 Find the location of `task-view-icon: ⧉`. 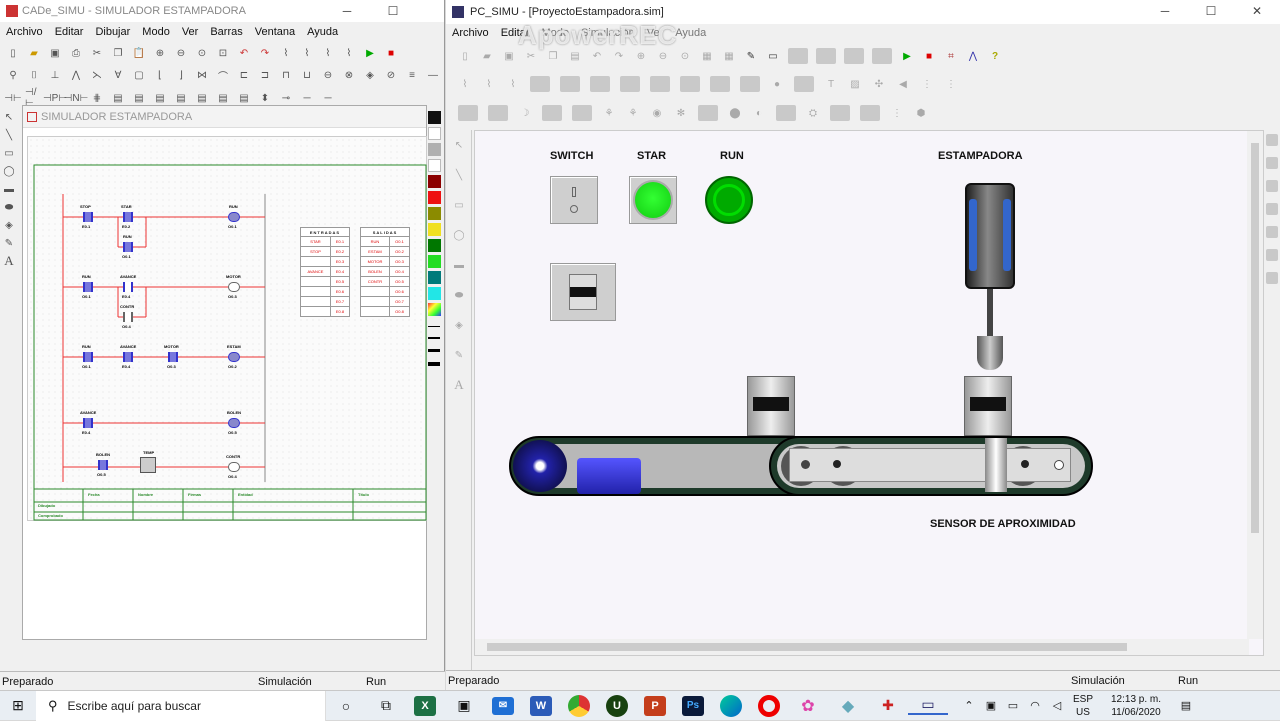

task-view-icon: ⧉ is located at coordinates (386, 705).